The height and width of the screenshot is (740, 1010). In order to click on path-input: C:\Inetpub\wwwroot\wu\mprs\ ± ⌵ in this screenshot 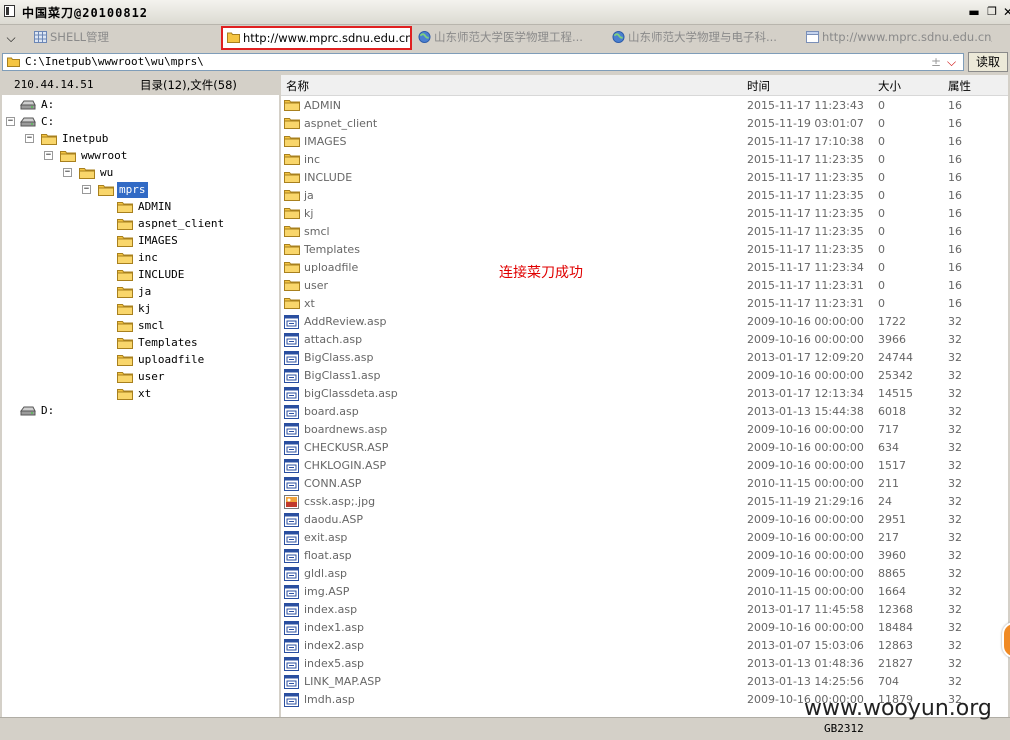, I will do `click(483, 62)`.